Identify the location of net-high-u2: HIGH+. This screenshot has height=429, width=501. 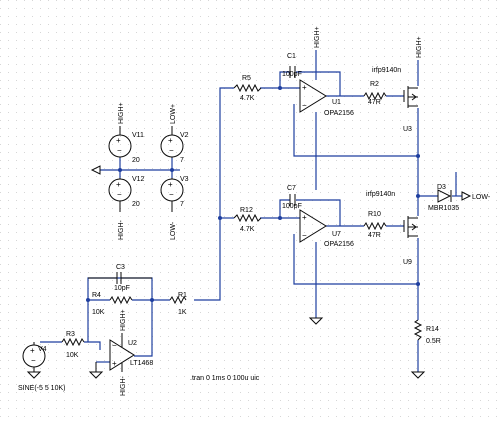
(123, 320).